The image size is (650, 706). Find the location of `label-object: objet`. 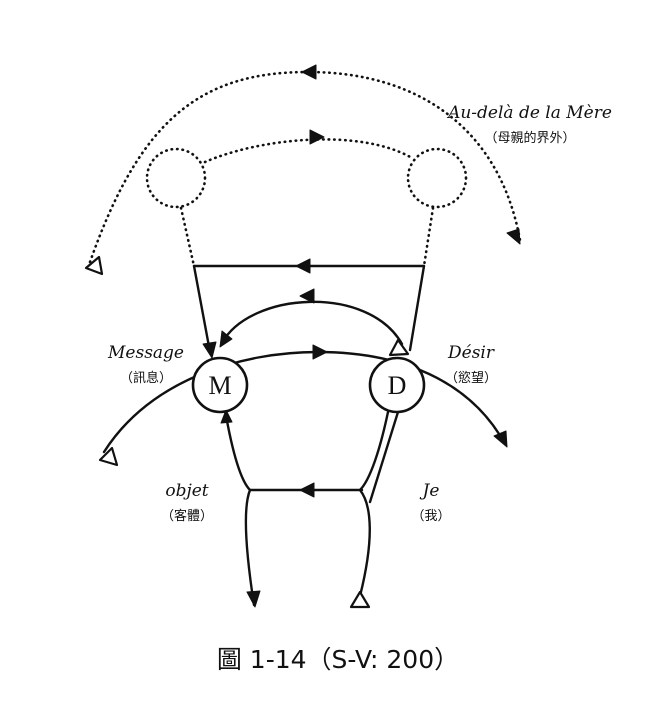

label-object: objet is located at coordinates (186, 491).